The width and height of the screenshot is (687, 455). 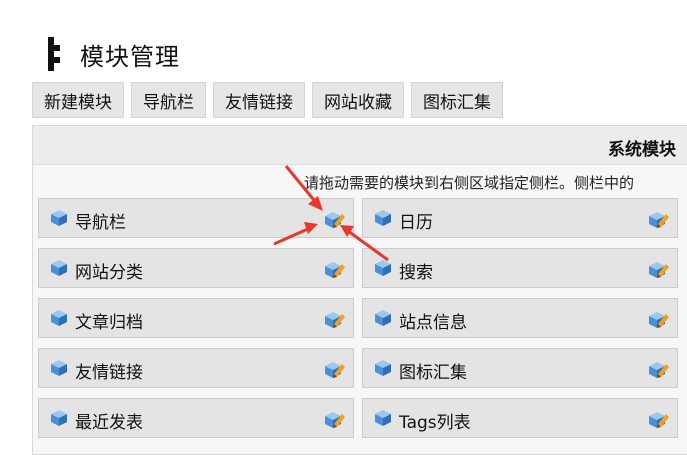 What do you see at coordinates (364, 243) in the screenshot?
I see `arrow-from-right` at bounding box center [364, 243].